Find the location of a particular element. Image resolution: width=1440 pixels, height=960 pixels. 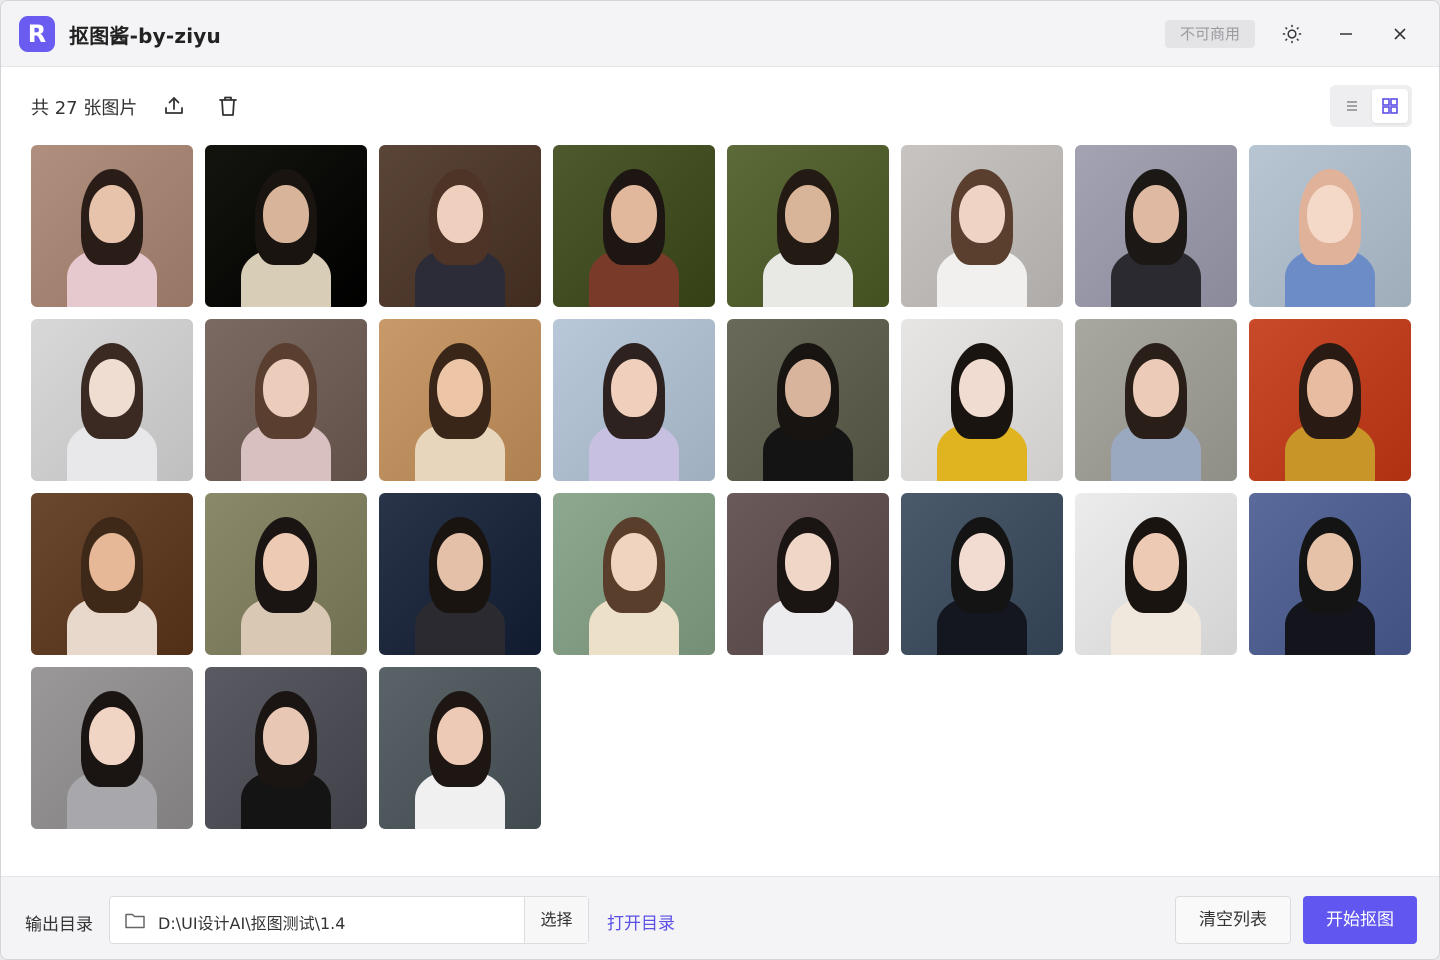

output-dir-label: 输出目录 is located at coordinates (59, 925).